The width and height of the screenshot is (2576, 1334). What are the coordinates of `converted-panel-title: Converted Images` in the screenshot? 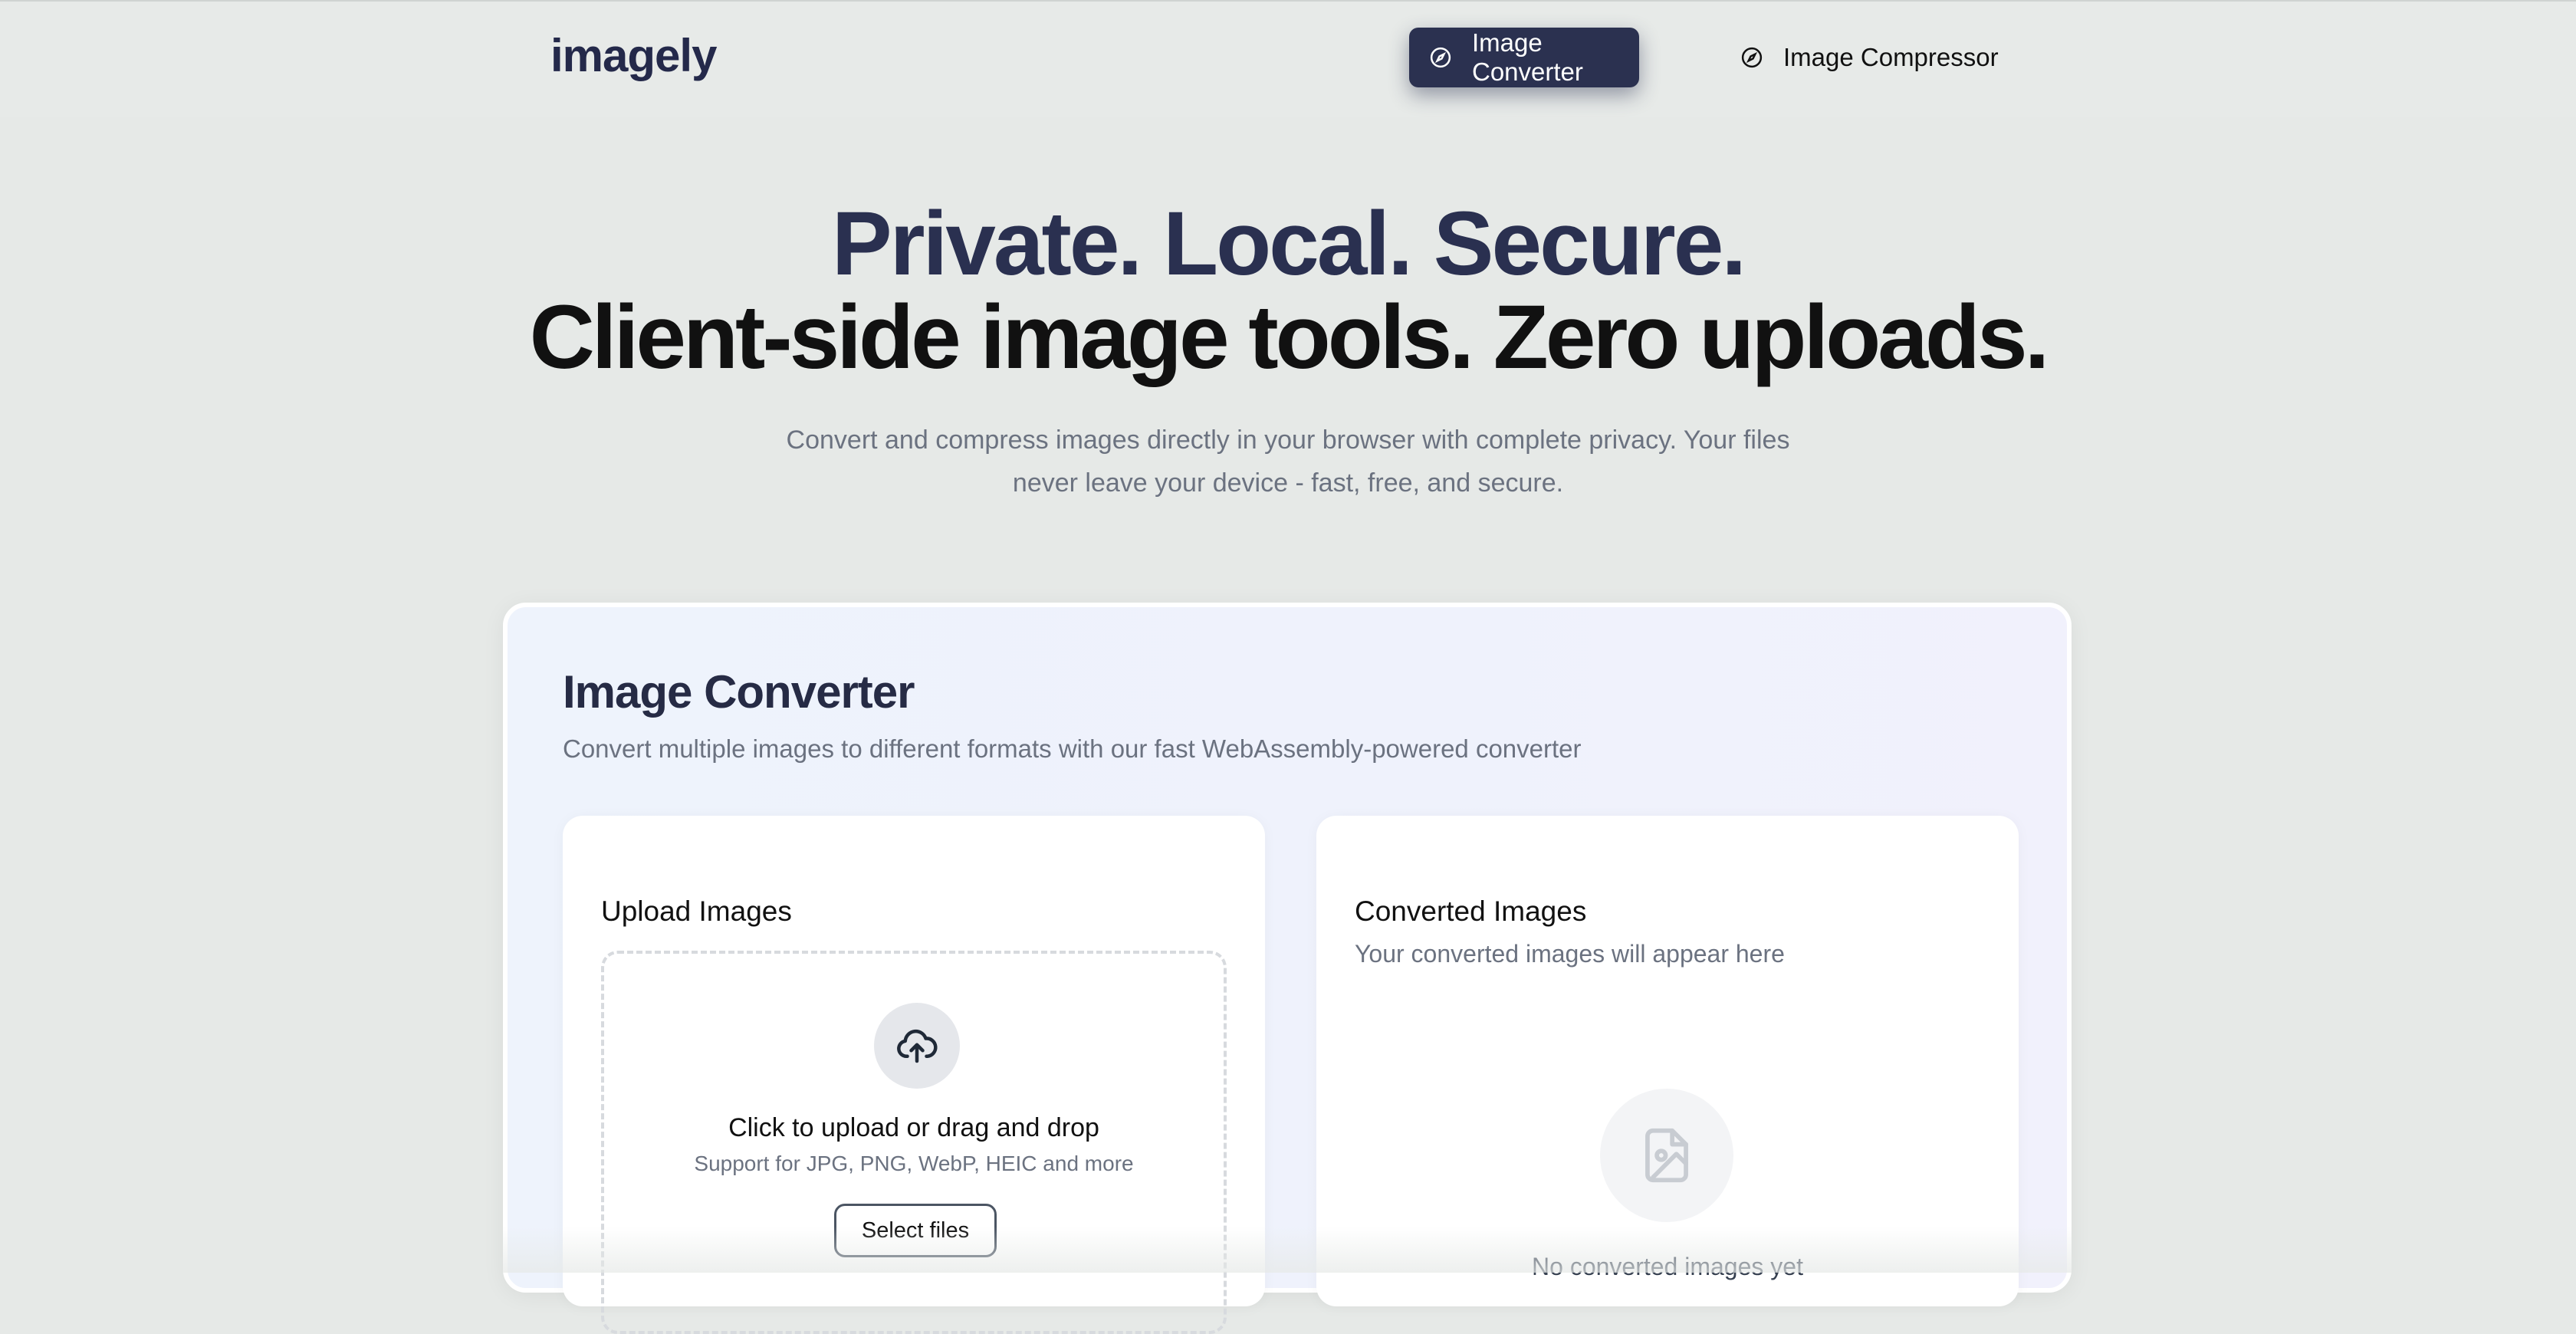 It's located at (1471, 911).